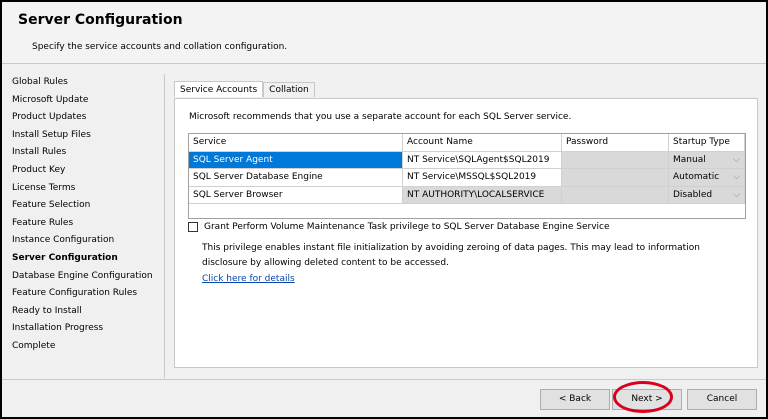  I want to click on nav-step: Complete, so click(34, 345).